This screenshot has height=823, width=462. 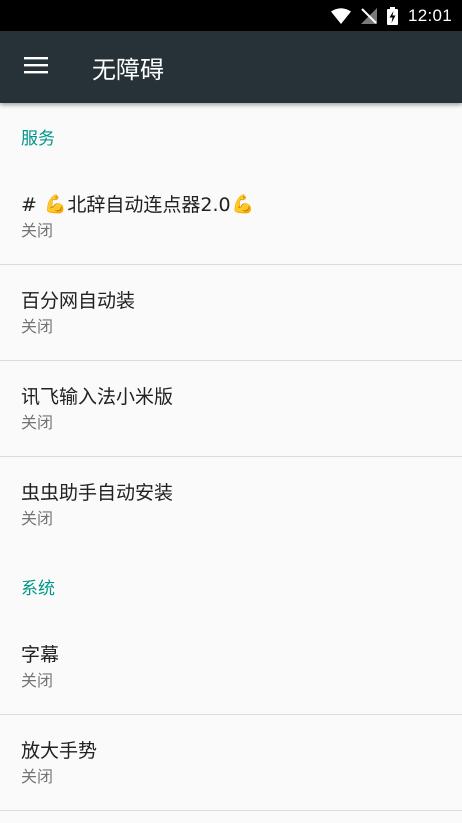 I want to click on battery-charging-icon, so click(x=392, y=15).